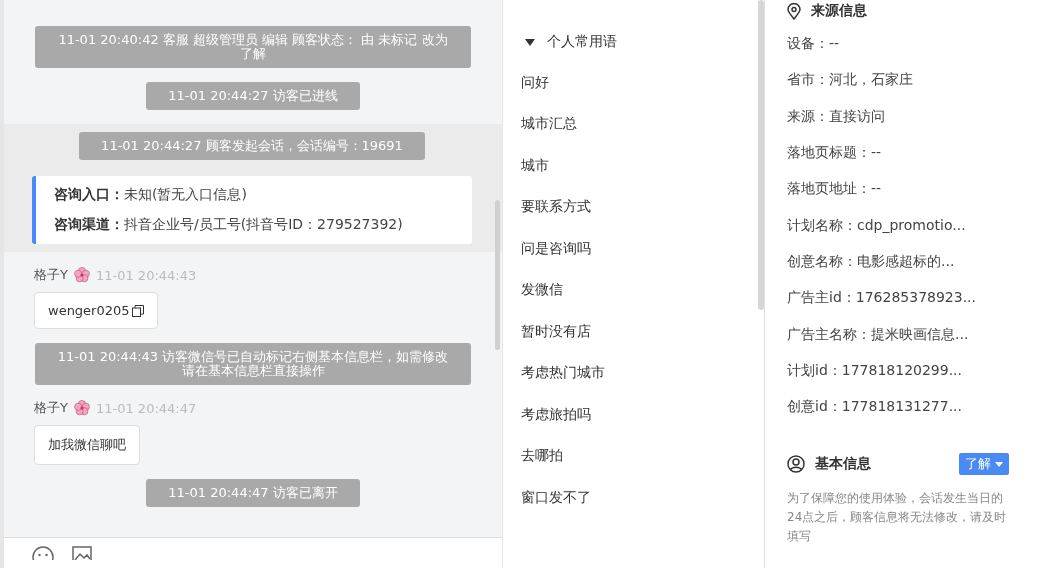 The width and height of the screenshot is (1043, 568). I want to click on notice-text: 为了保障您的使用体验，会话发生当日的24点之后，顾客信息将无法修改，请及时填写, so click(897, 518).